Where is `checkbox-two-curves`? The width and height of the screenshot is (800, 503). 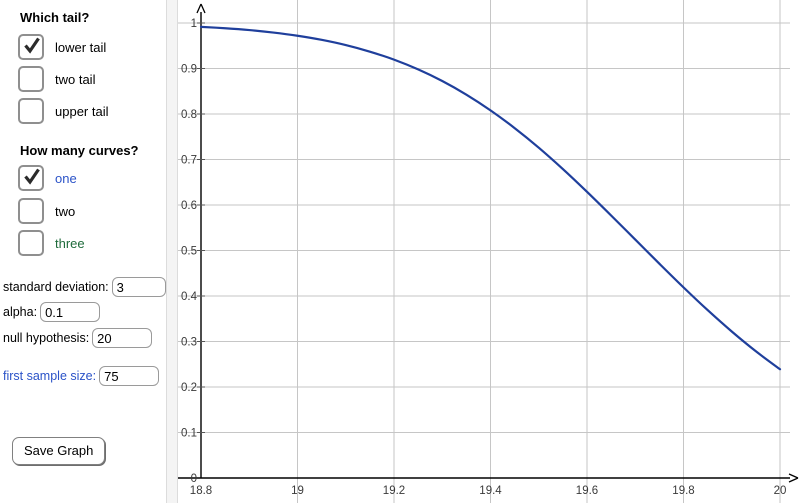
checkbox-two-curves is located at coordinates (31, 211).